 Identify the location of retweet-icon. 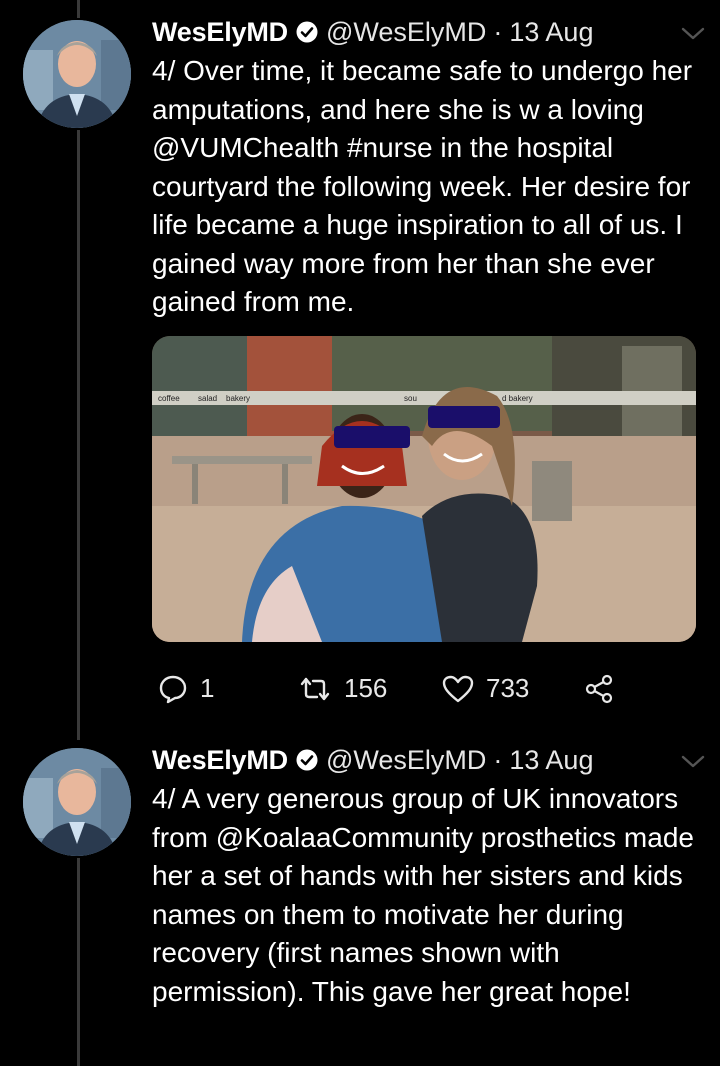
(315, 688).